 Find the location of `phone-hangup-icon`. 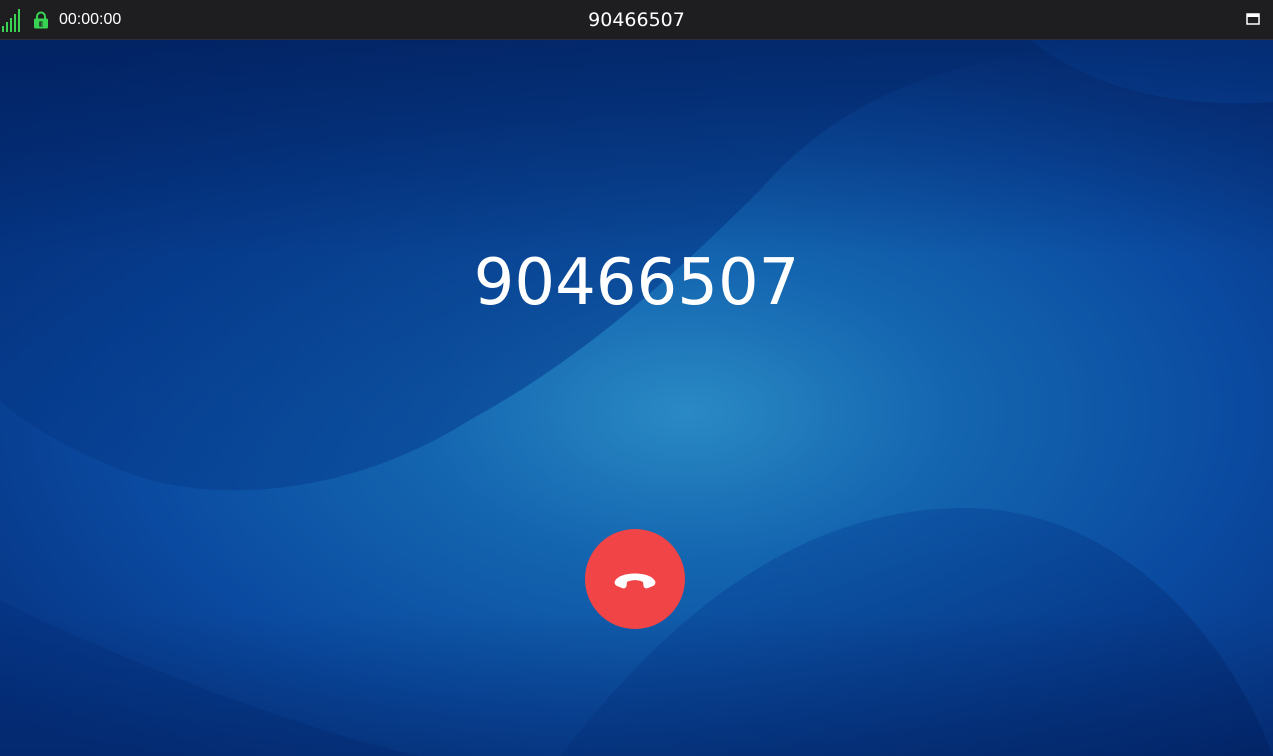

phone-hangup-icon is located at coordinates (635, 581).